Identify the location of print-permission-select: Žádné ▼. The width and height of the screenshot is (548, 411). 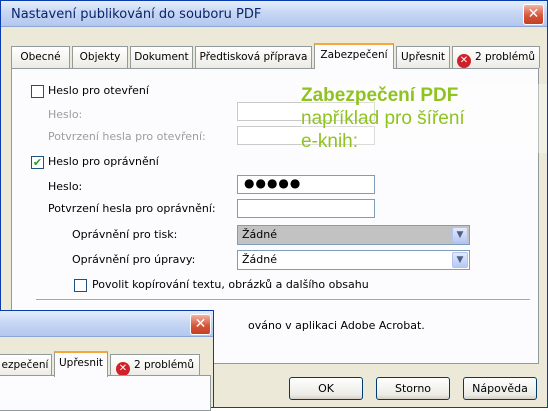
(353, 235).